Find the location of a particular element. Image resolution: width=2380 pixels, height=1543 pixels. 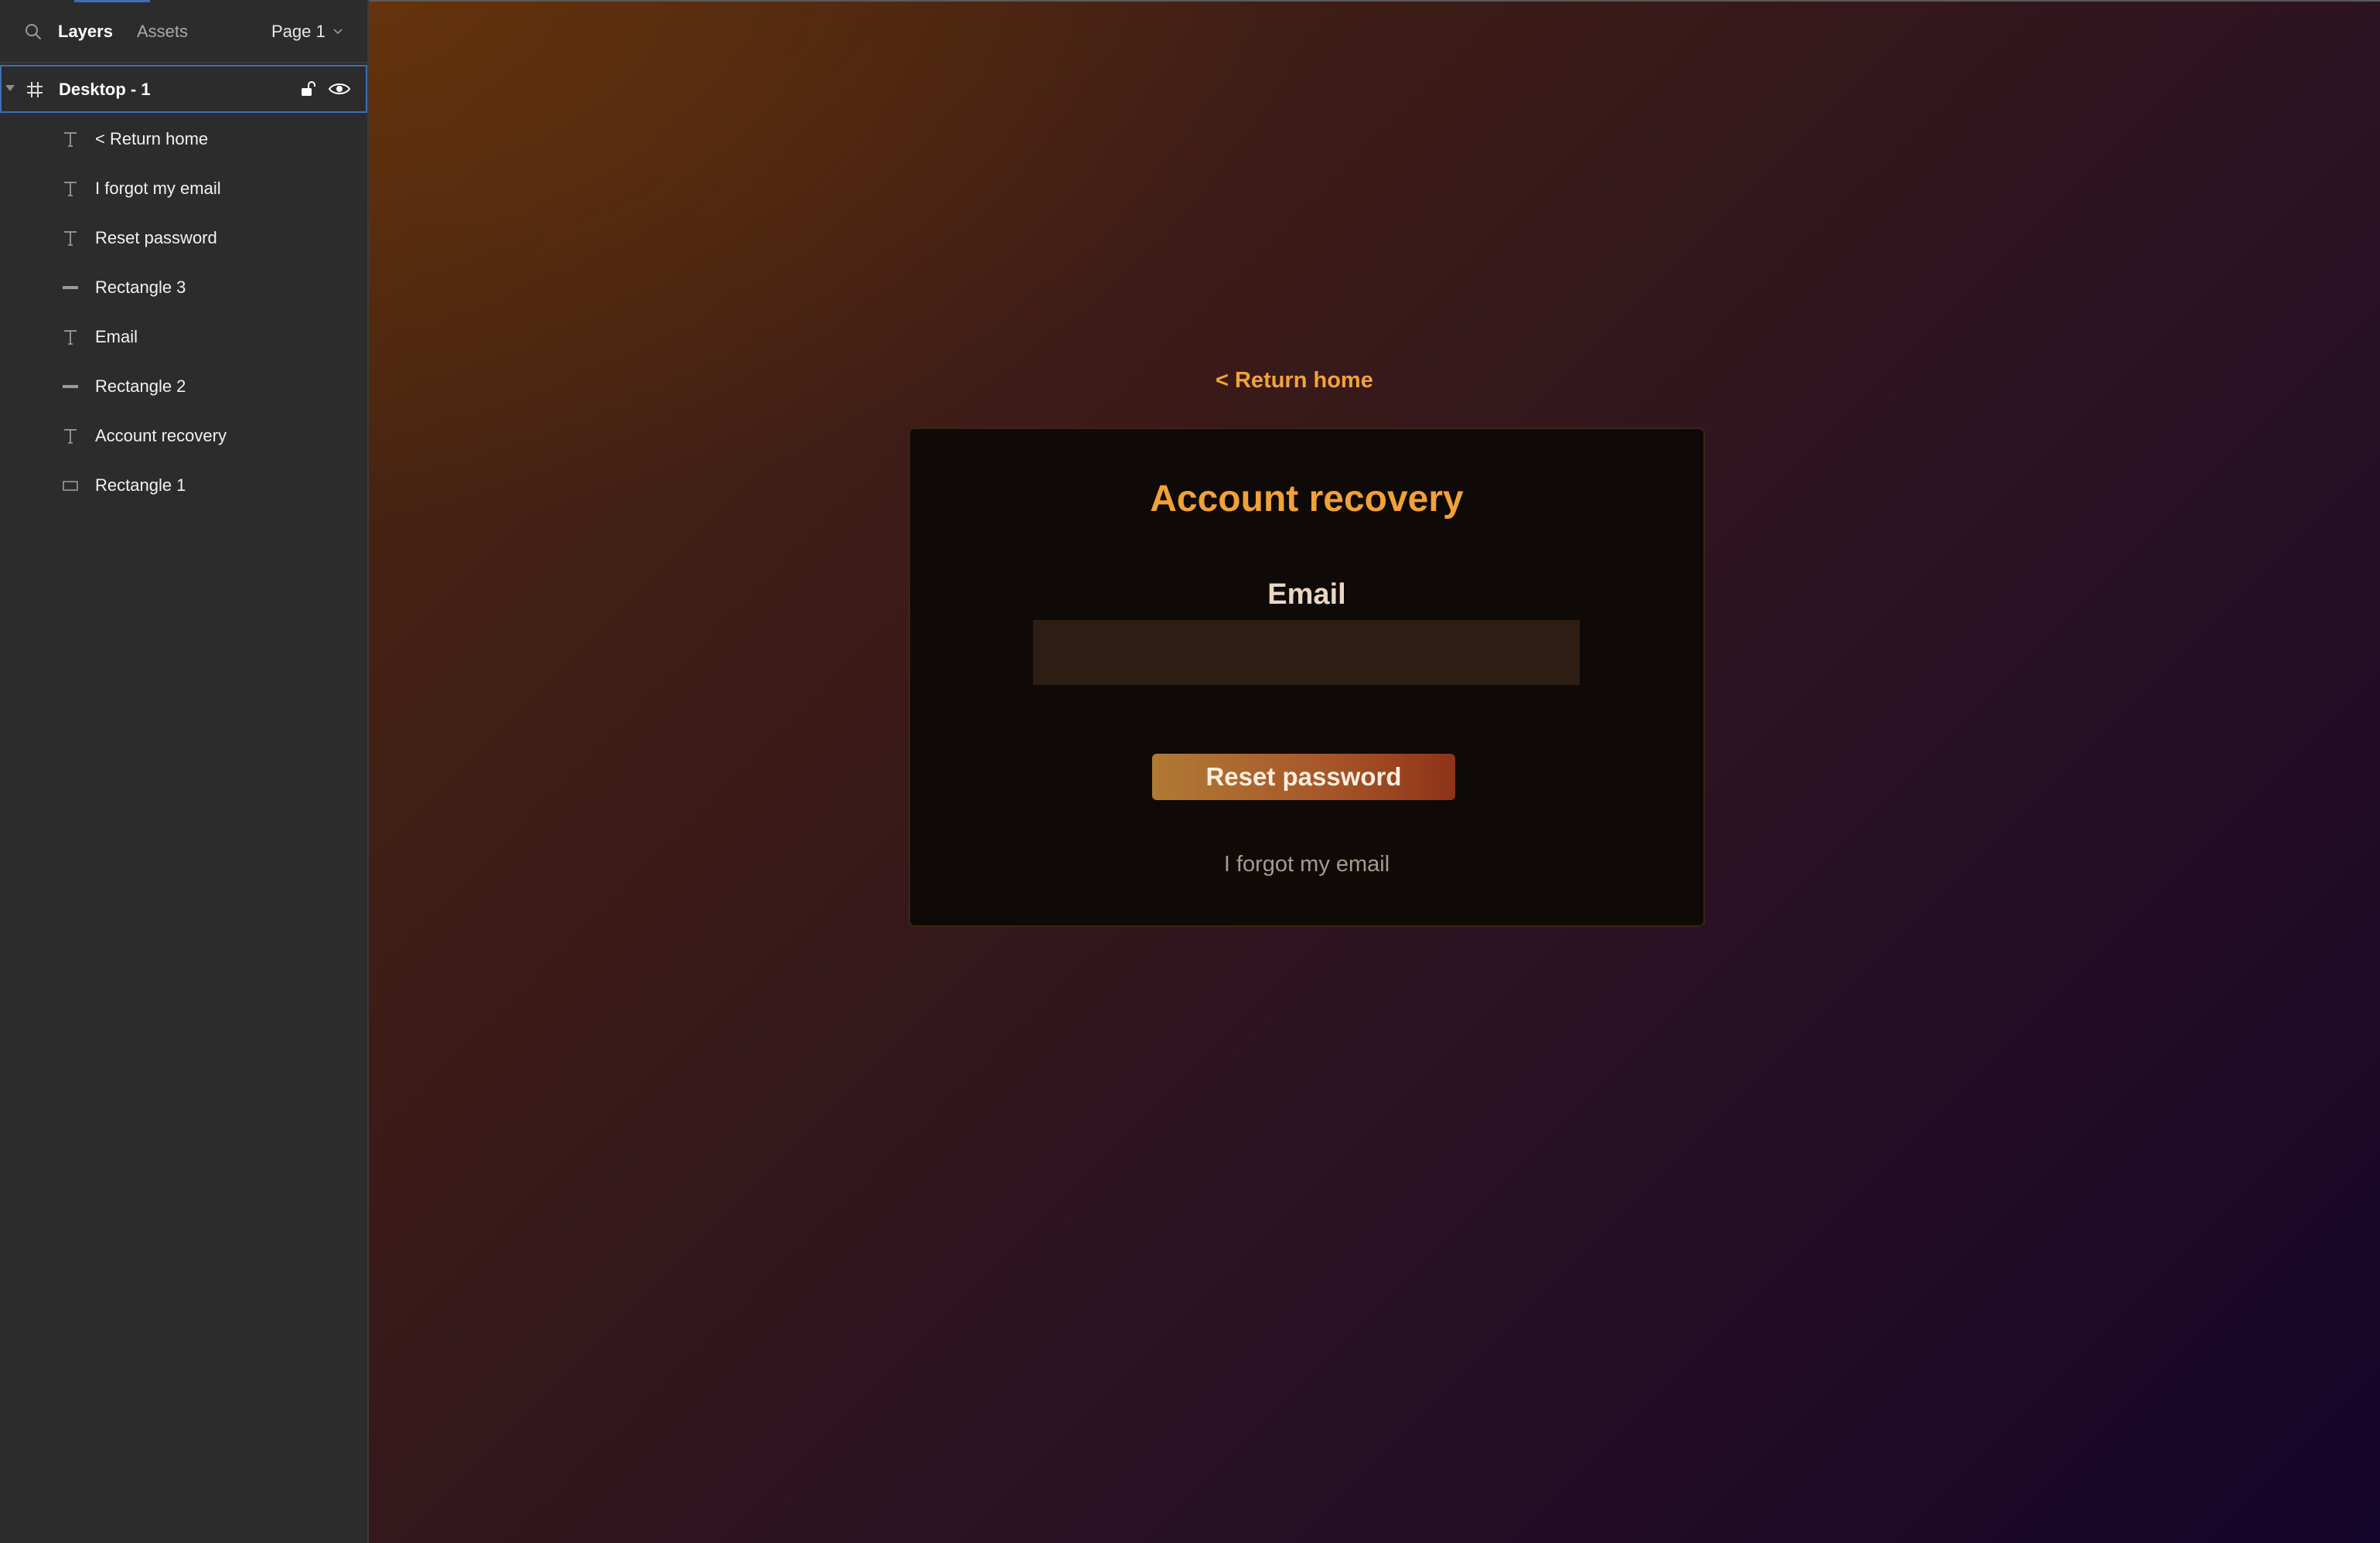

chevron-down-icon is located at coordinates (338, 32).